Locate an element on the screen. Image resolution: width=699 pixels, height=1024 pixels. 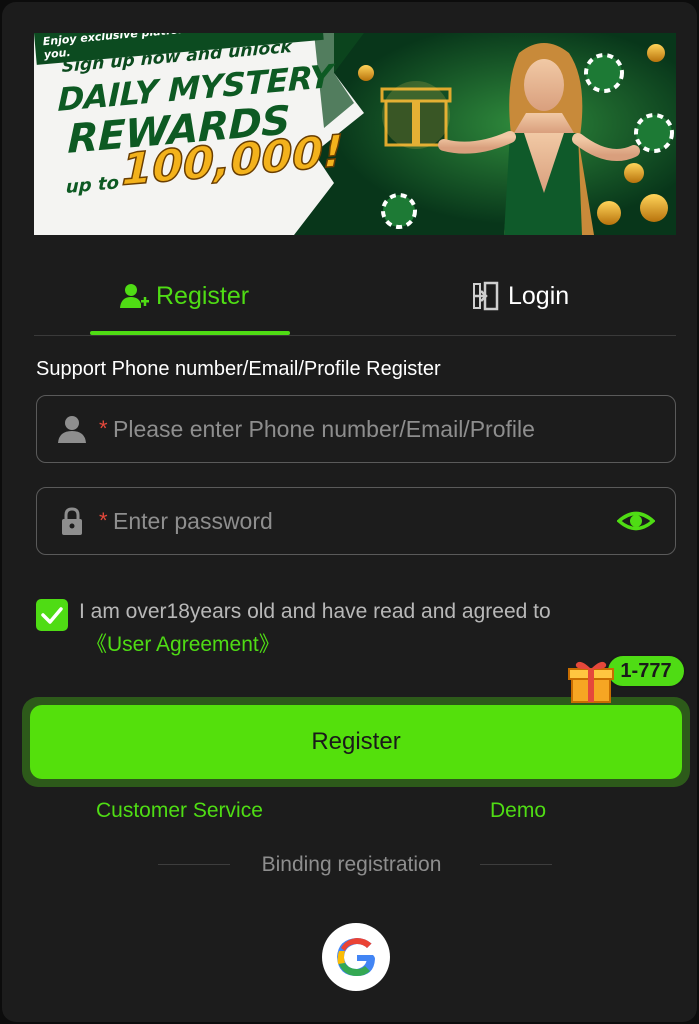
gift-icon is located at coordinates (591, 682).